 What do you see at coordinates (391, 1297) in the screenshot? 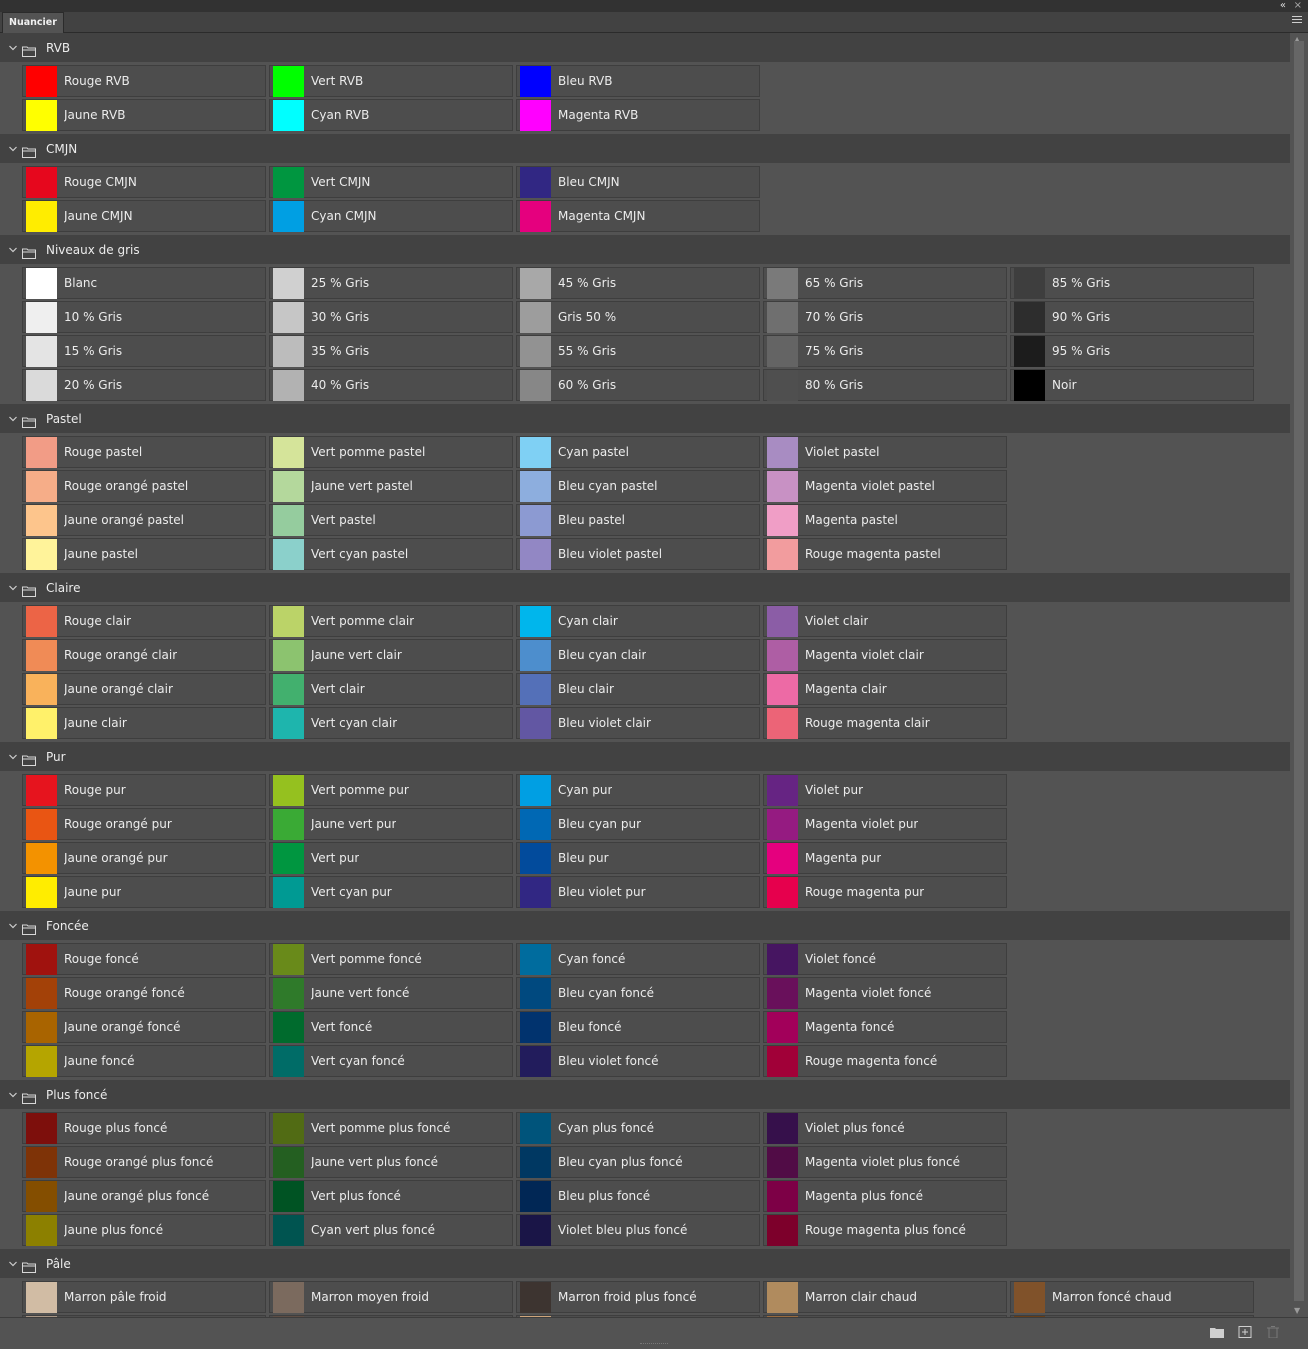
I see `swatch-marron-moyen-froid: Marron moyen froid` at bounding box center [391, 1297].